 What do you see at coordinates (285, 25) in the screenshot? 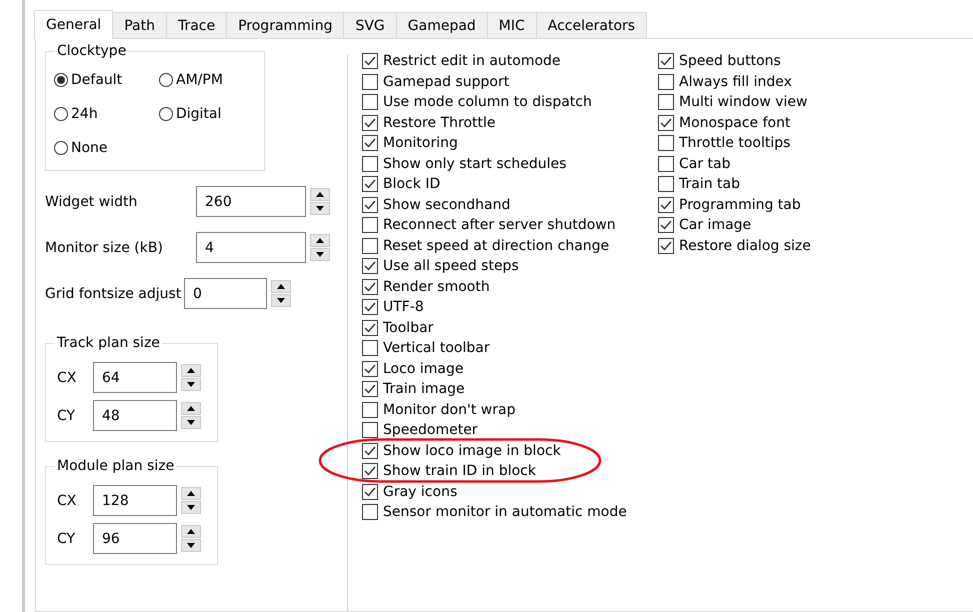
I see `tab: Programming` at bounding box center [285, 25].